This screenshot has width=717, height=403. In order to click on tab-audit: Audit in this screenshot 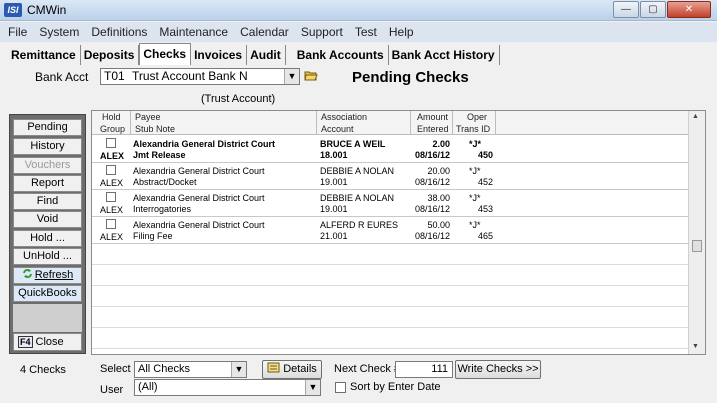, I will do `click(266, 55)`.